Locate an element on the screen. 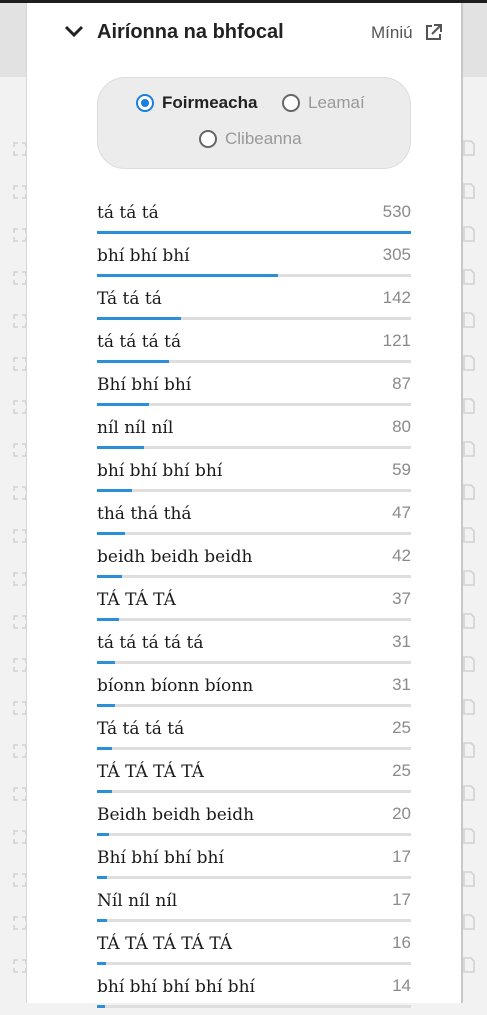 Image resolution: width=487 pixels, height=1015 pixels. frequency-row: Beidh beidh beidh 20 is located at coordinates (254, 821).